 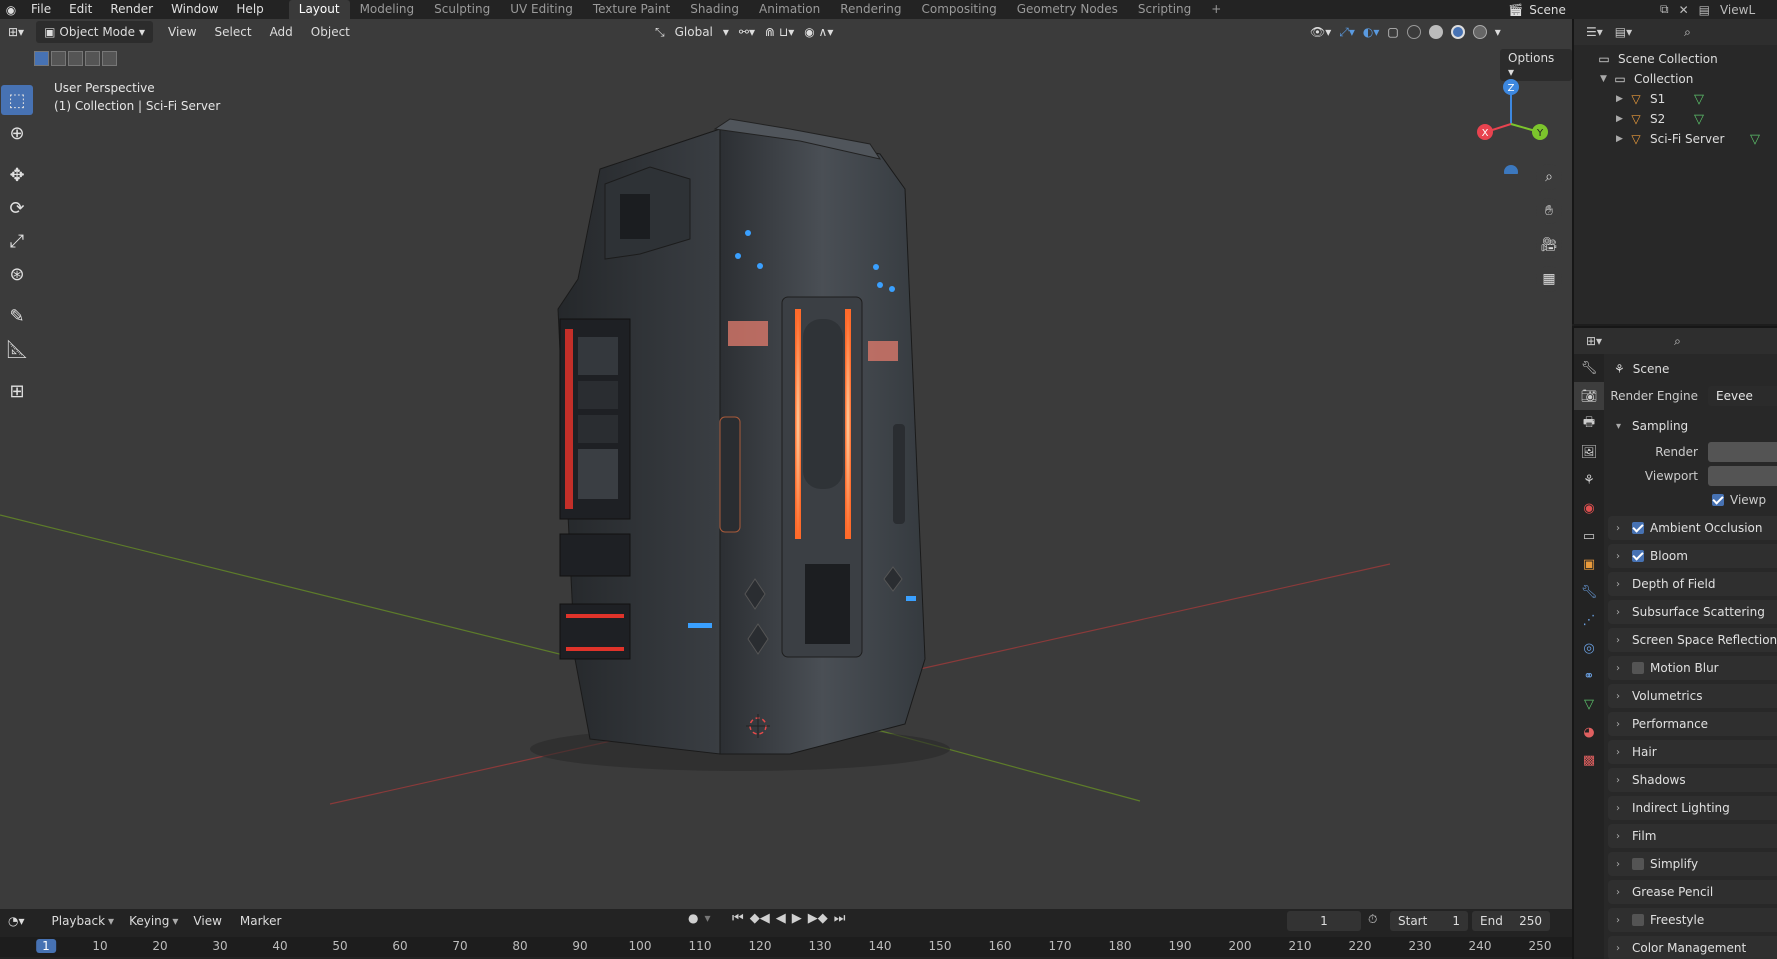 What do you see at coordinates (1692, 780) in the screenshot?
I see `panel-shadows: › Shadows` at bounding box center [1692, 780].